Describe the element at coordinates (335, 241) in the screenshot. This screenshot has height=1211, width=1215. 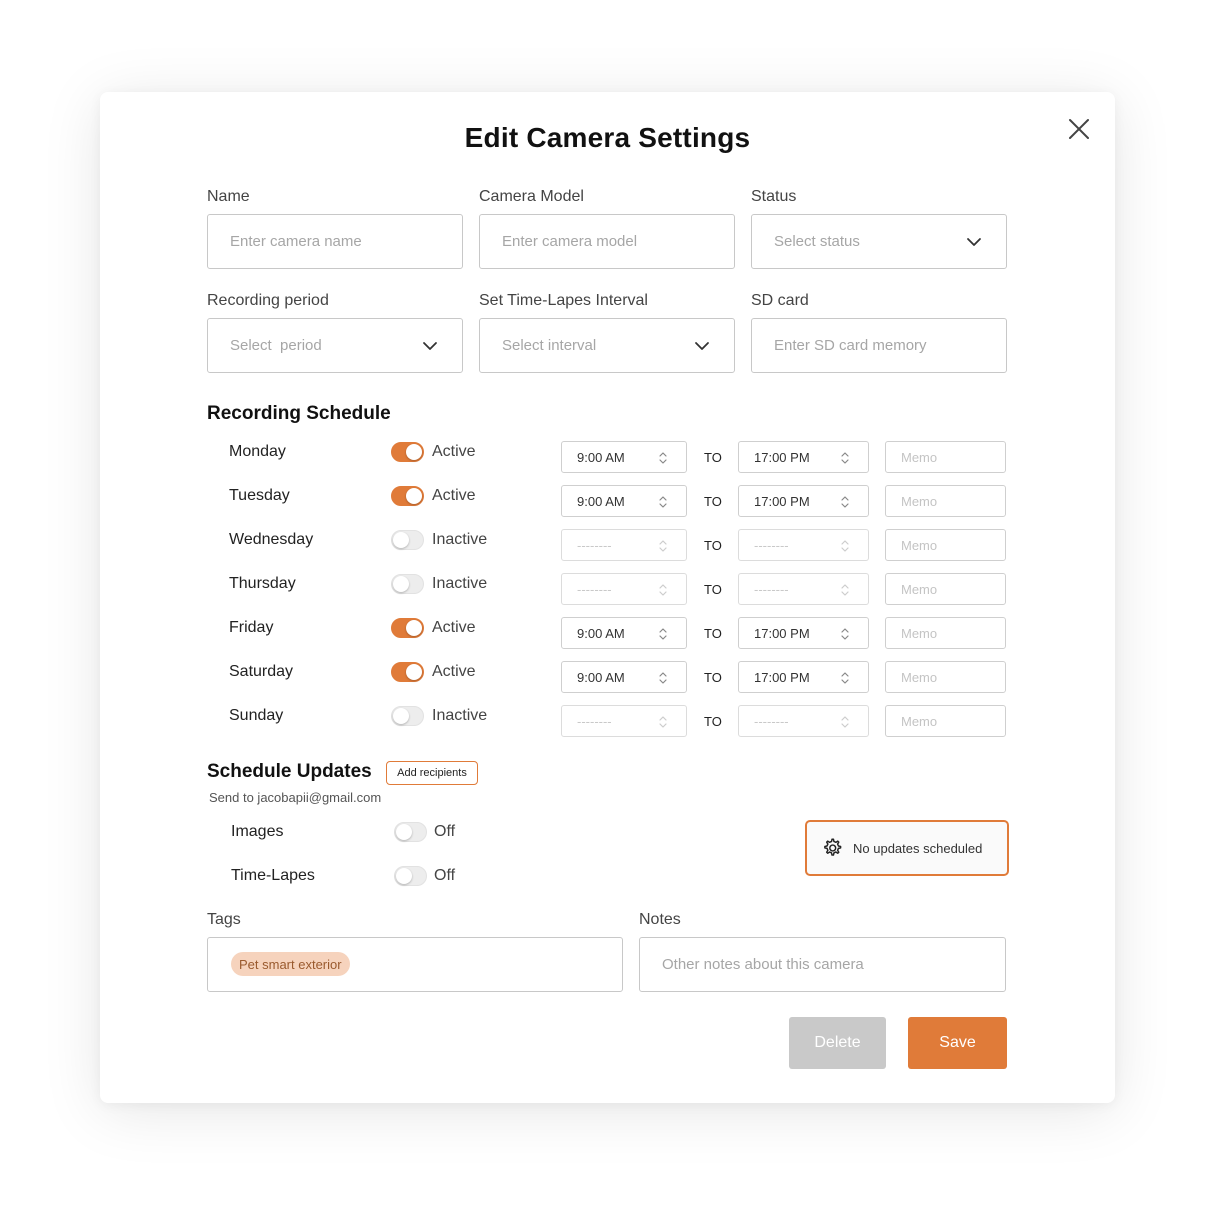
I see `name-input: Enter camera name` at that location.